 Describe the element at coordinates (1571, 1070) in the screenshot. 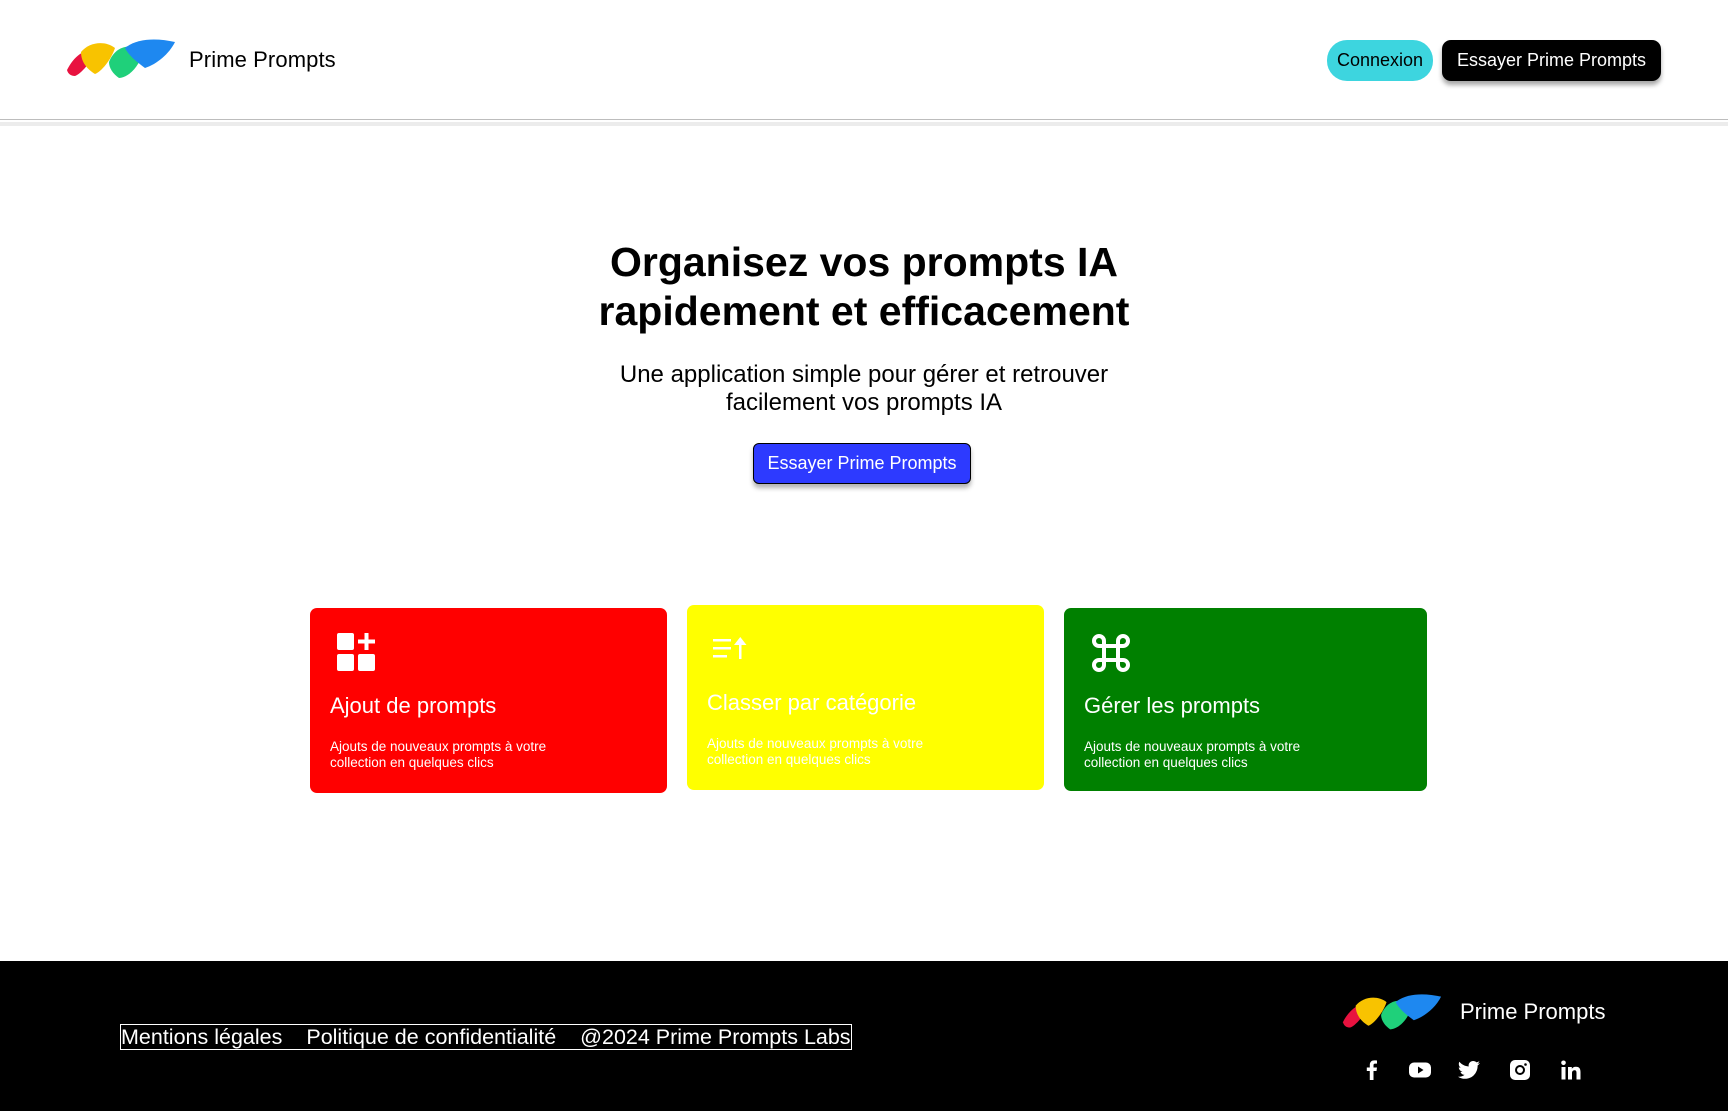

I see `linkedin-icon` at that location.